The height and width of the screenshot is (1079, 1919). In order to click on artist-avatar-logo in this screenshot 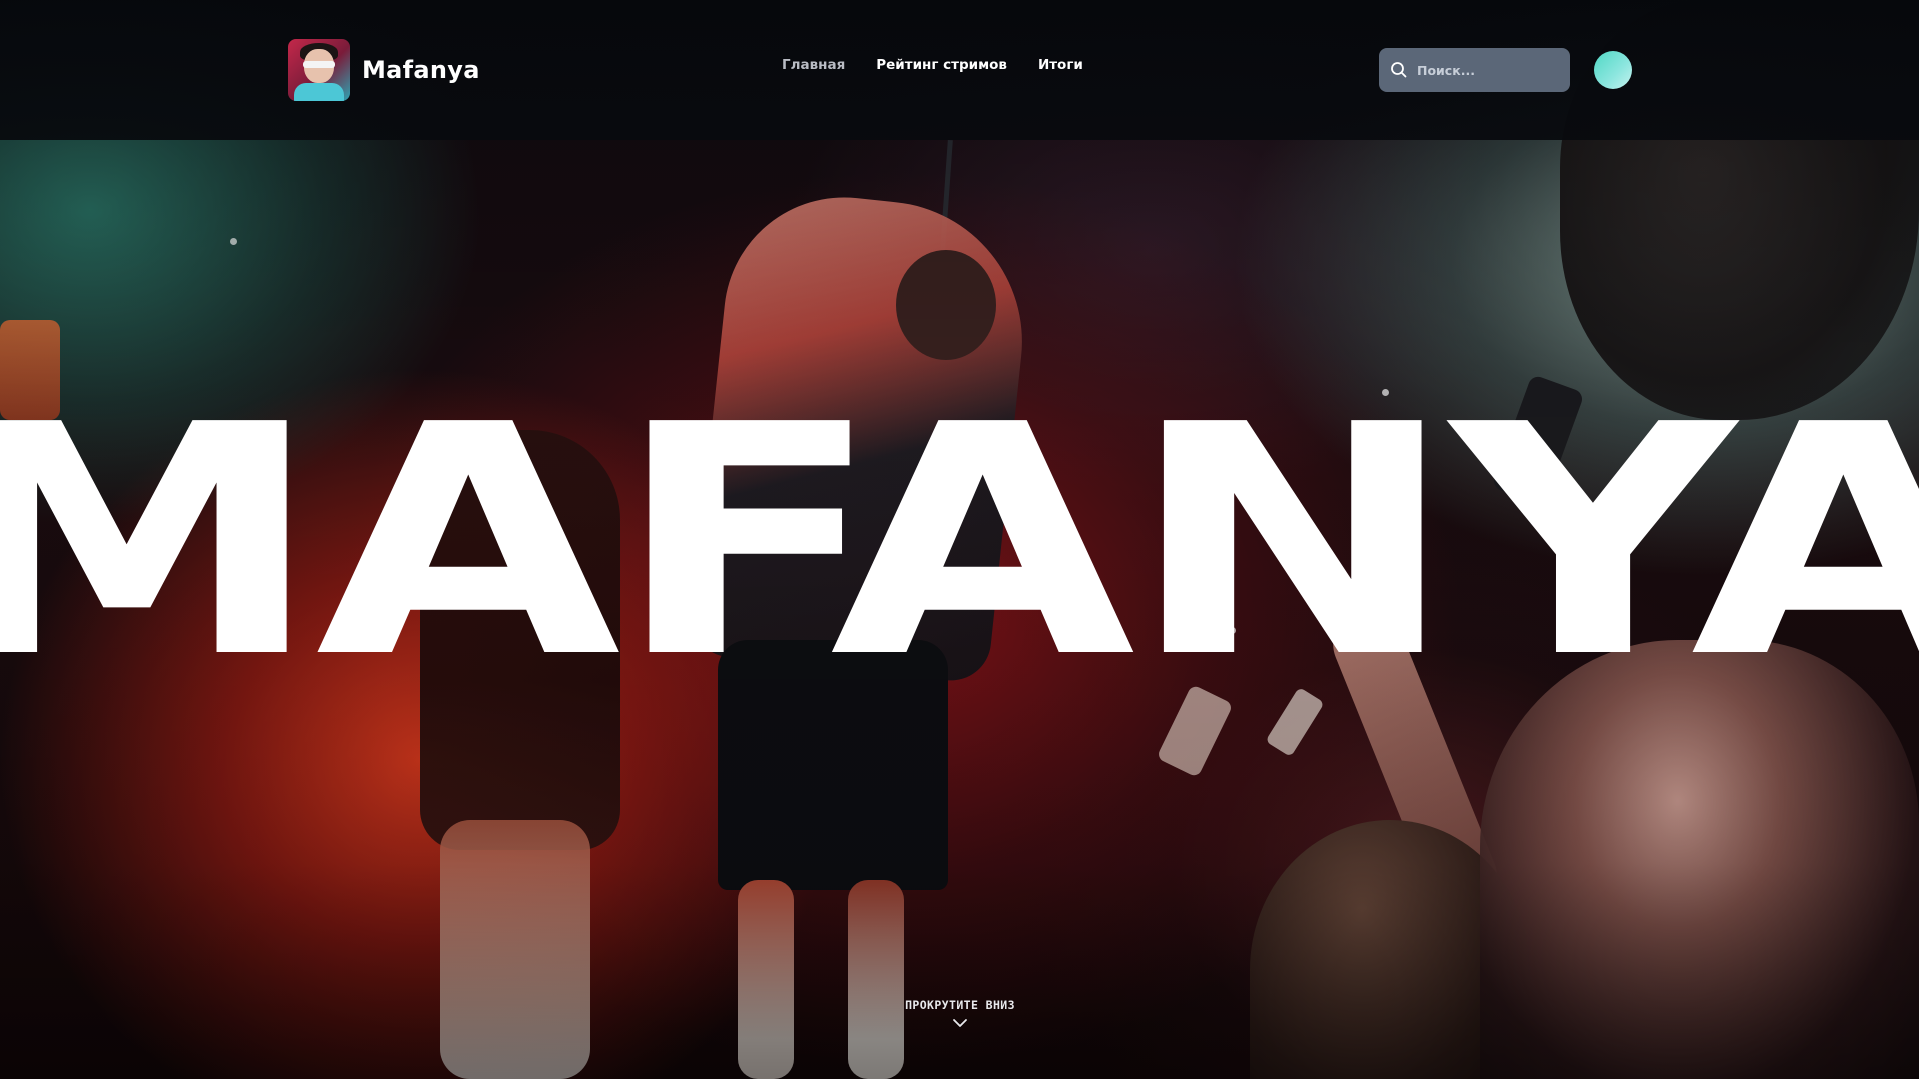, I will do `click(319, 70)`.